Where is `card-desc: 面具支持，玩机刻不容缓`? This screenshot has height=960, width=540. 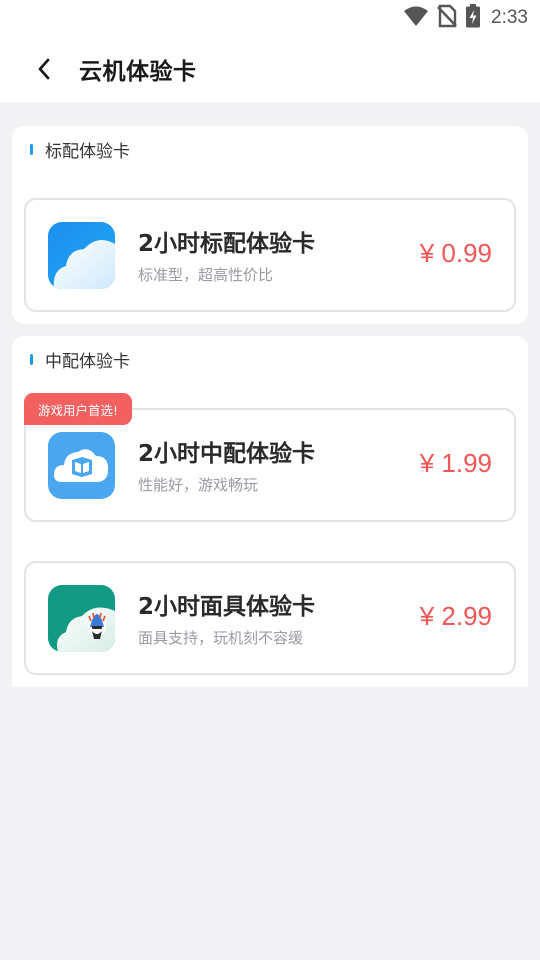
card-desc: 面具支持，玩机刻不容缓 is located at coordinates (221, 638).